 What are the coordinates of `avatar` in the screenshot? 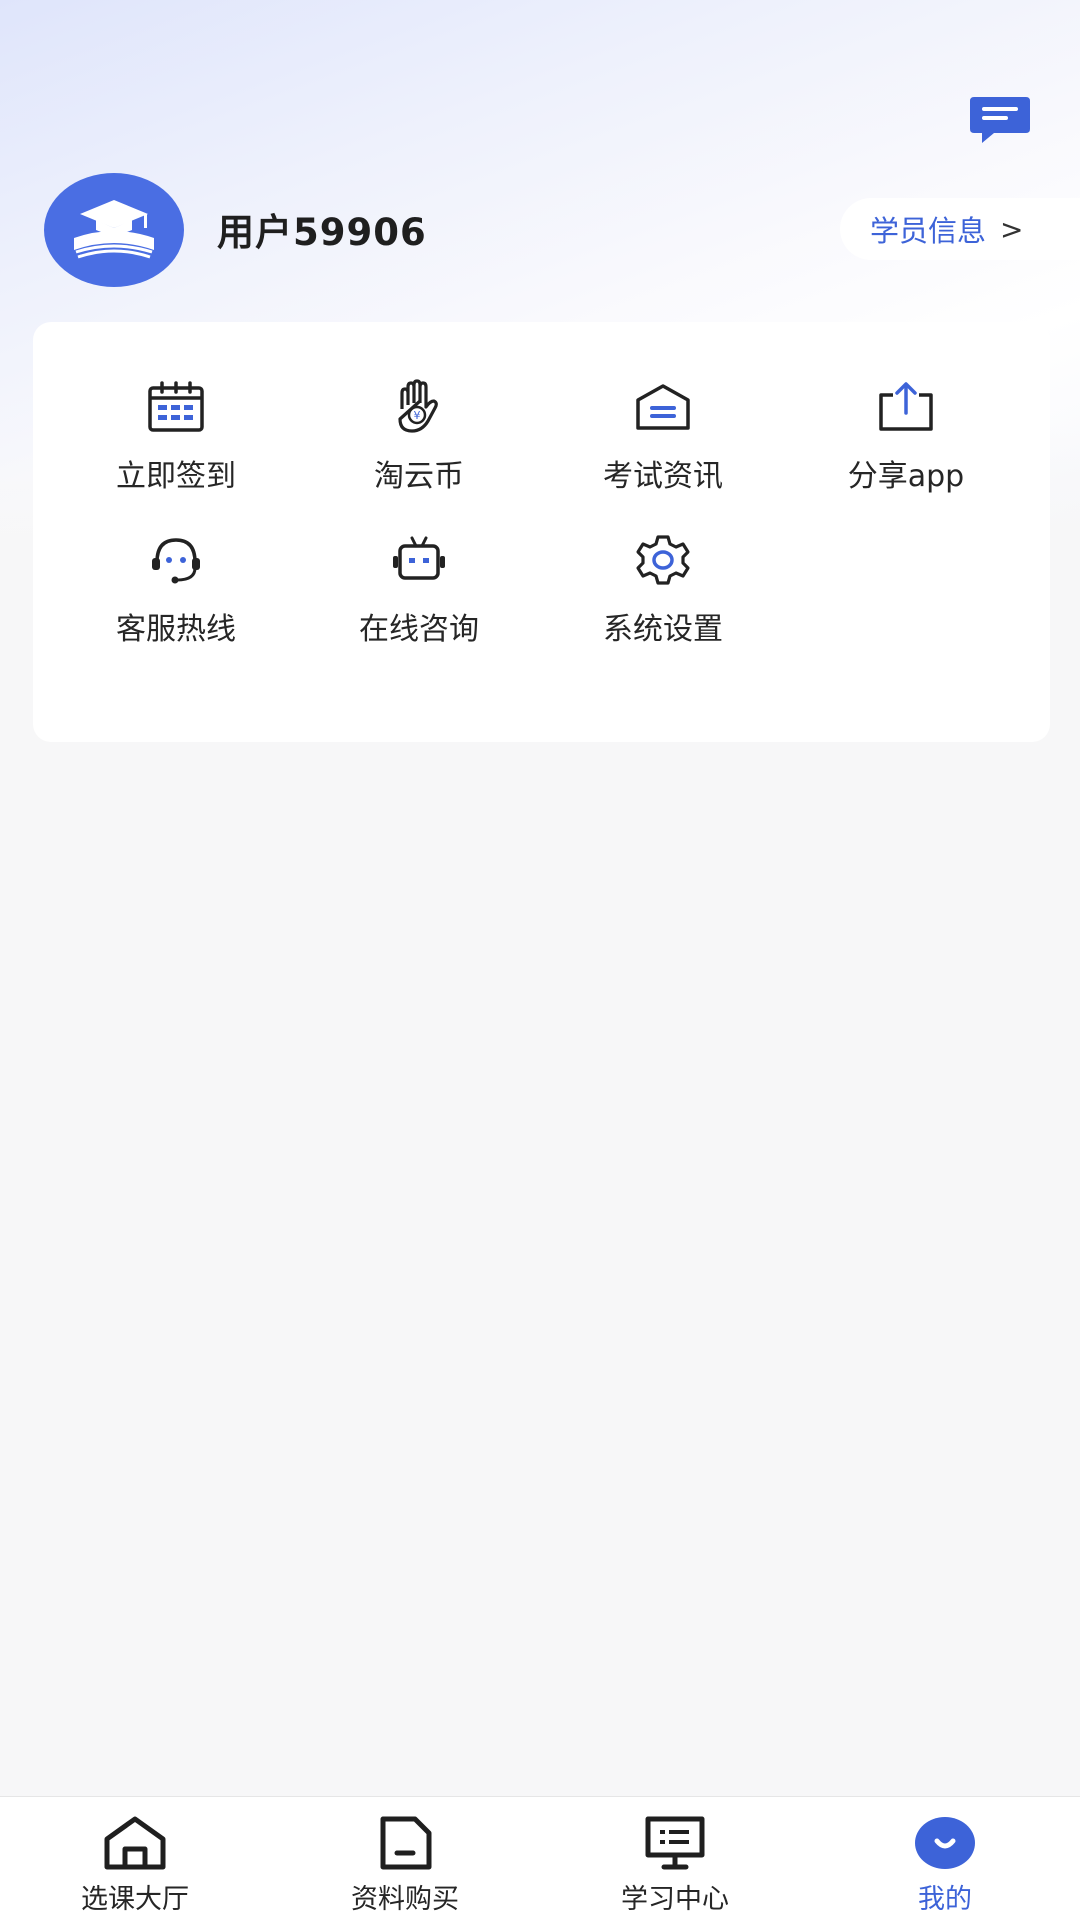 It's located at (114, 230).